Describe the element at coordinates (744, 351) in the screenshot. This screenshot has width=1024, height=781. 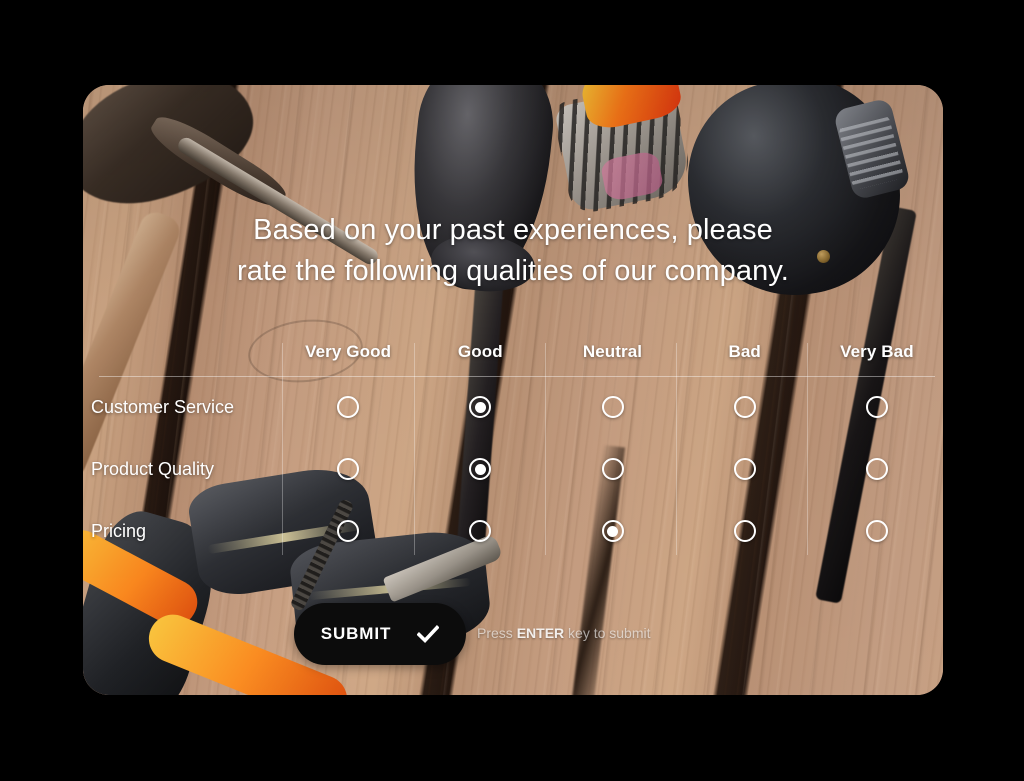
I see `column-header-bad: Bad` at that location.